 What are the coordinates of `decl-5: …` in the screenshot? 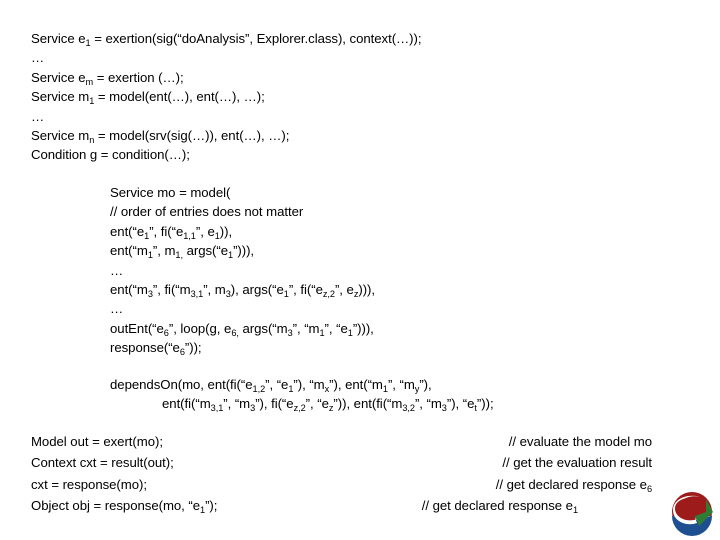 It's located at (38, 116).